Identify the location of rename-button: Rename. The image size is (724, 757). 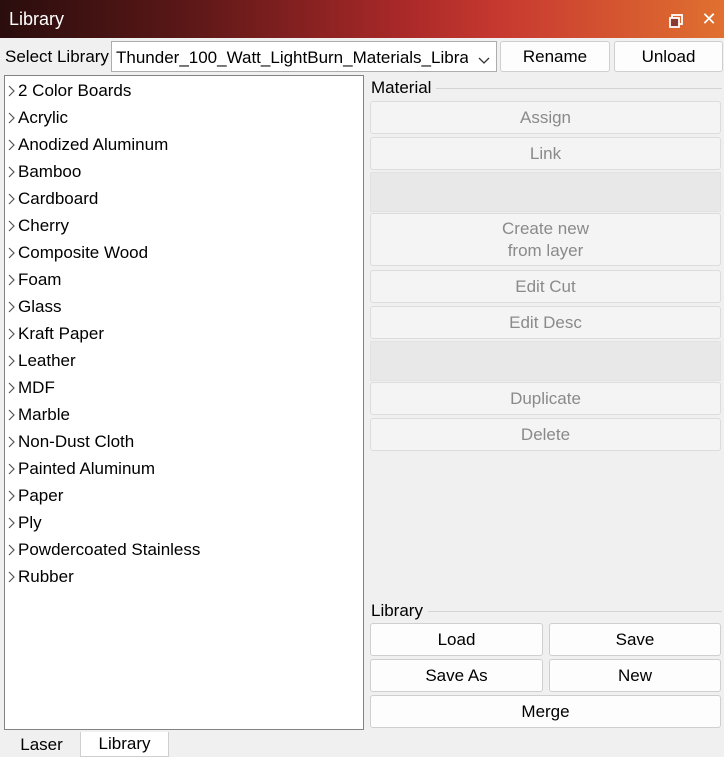
(555, 56).